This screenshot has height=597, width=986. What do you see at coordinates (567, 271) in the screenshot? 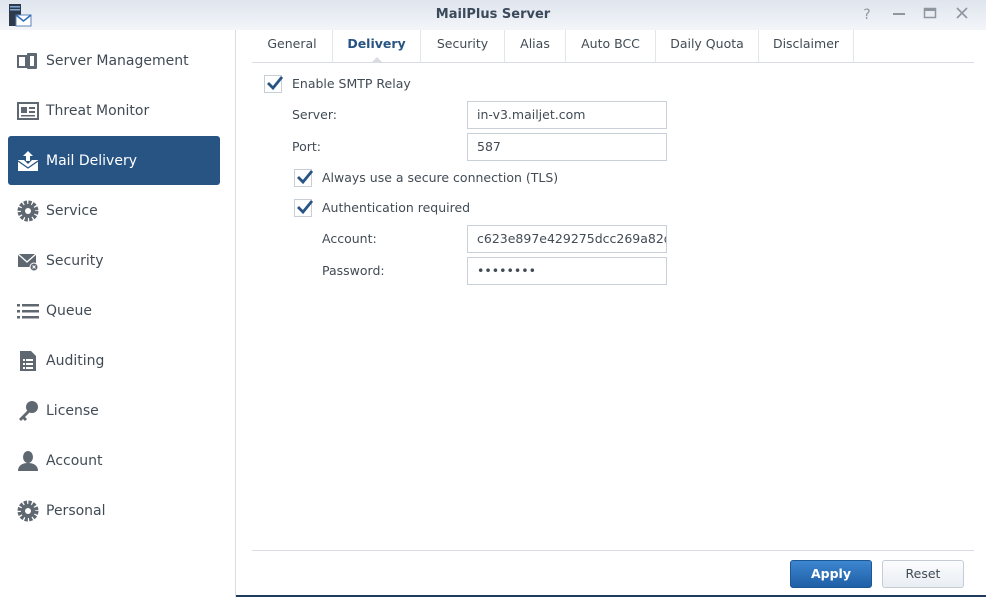
I see `password-input: ••••••••` at bounding box center [567, 271].